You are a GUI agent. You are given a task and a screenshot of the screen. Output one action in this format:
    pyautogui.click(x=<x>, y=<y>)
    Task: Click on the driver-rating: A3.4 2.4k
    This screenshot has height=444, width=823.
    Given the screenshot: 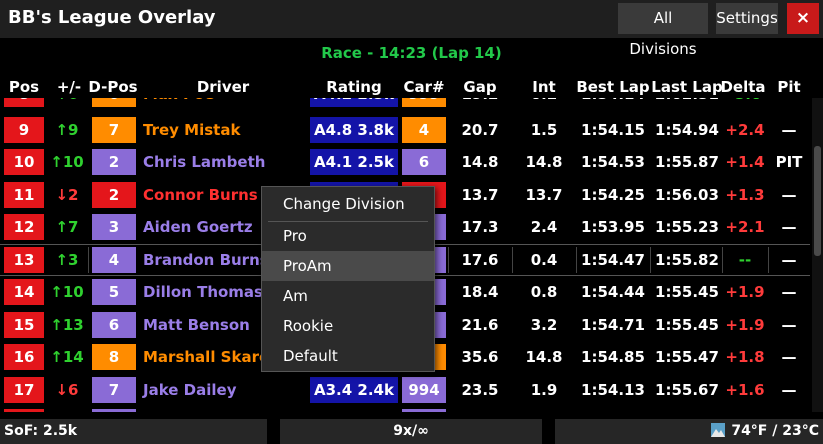 What is the action you would take?
    pyautogui.click(x=354, y=390)
    